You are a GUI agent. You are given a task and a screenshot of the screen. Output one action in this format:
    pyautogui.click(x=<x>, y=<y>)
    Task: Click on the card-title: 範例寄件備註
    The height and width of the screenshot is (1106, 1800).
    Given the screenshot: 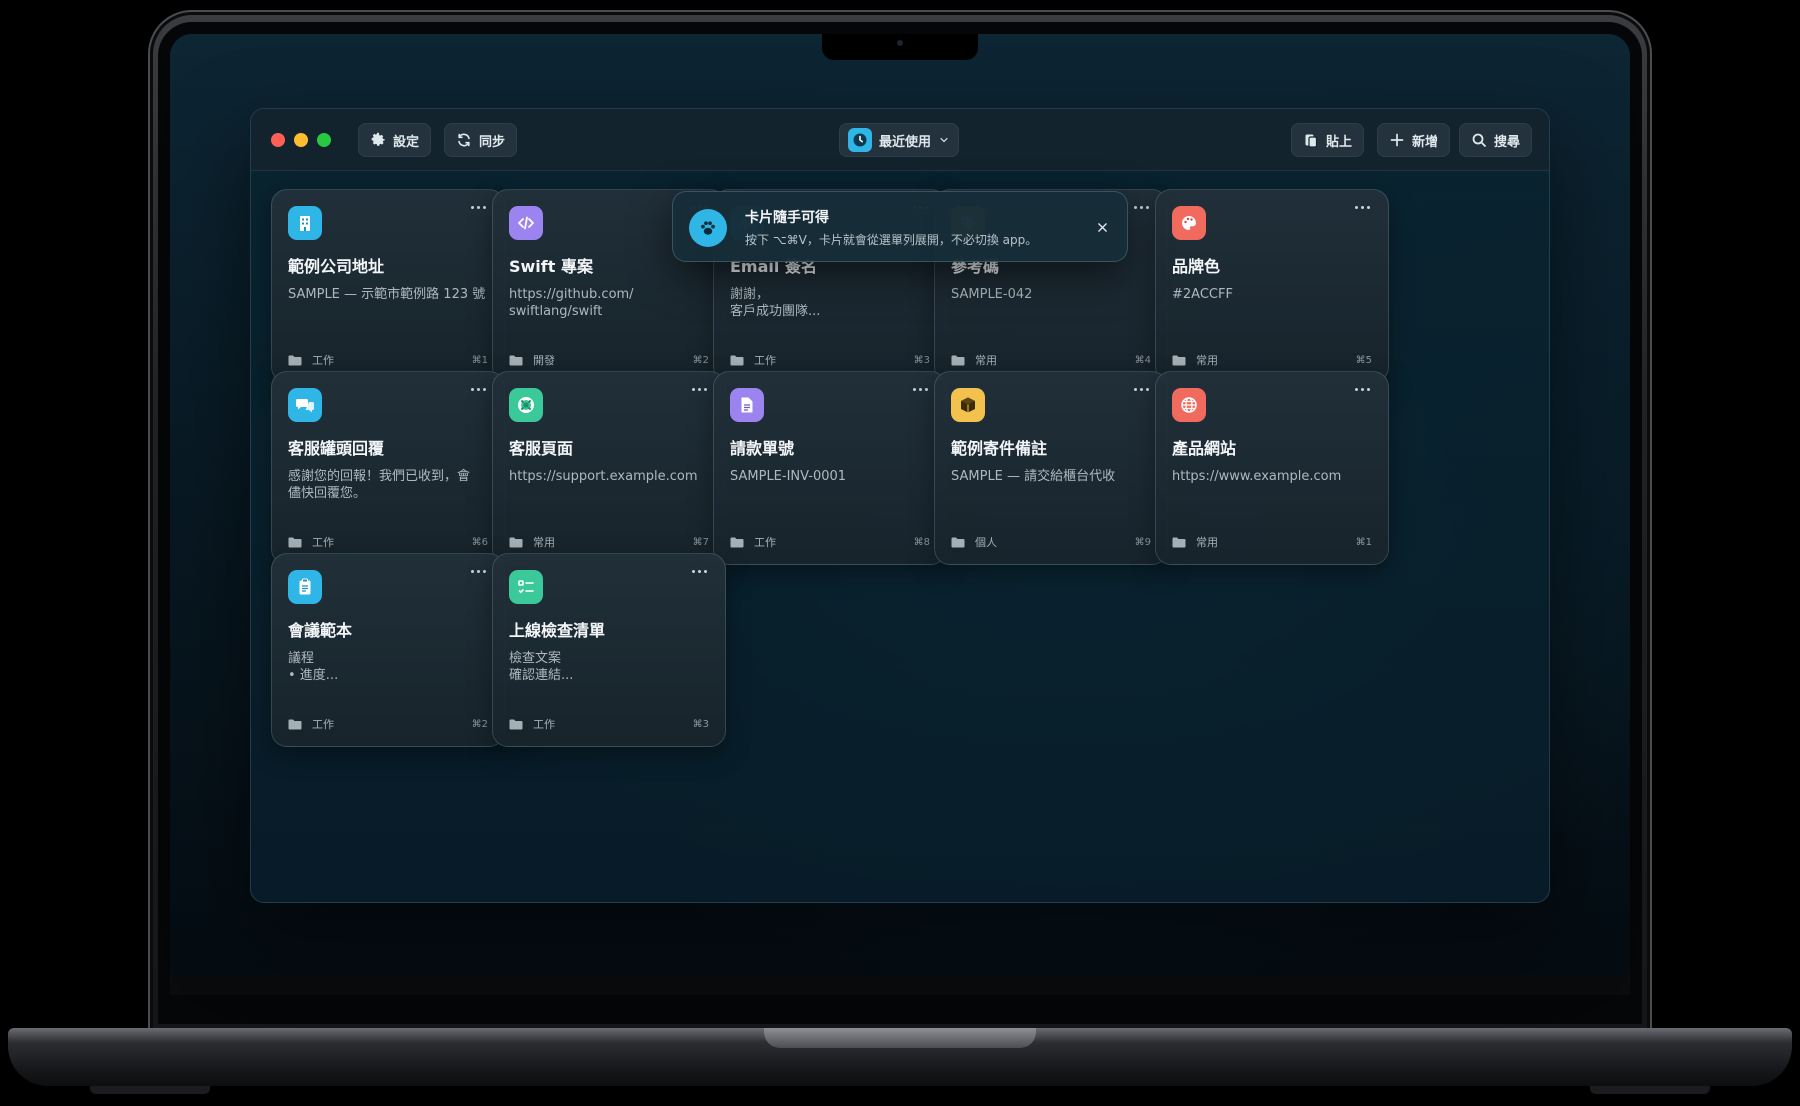 What is the action you would take?
    pyautogui.click(x=999, y=448)
    